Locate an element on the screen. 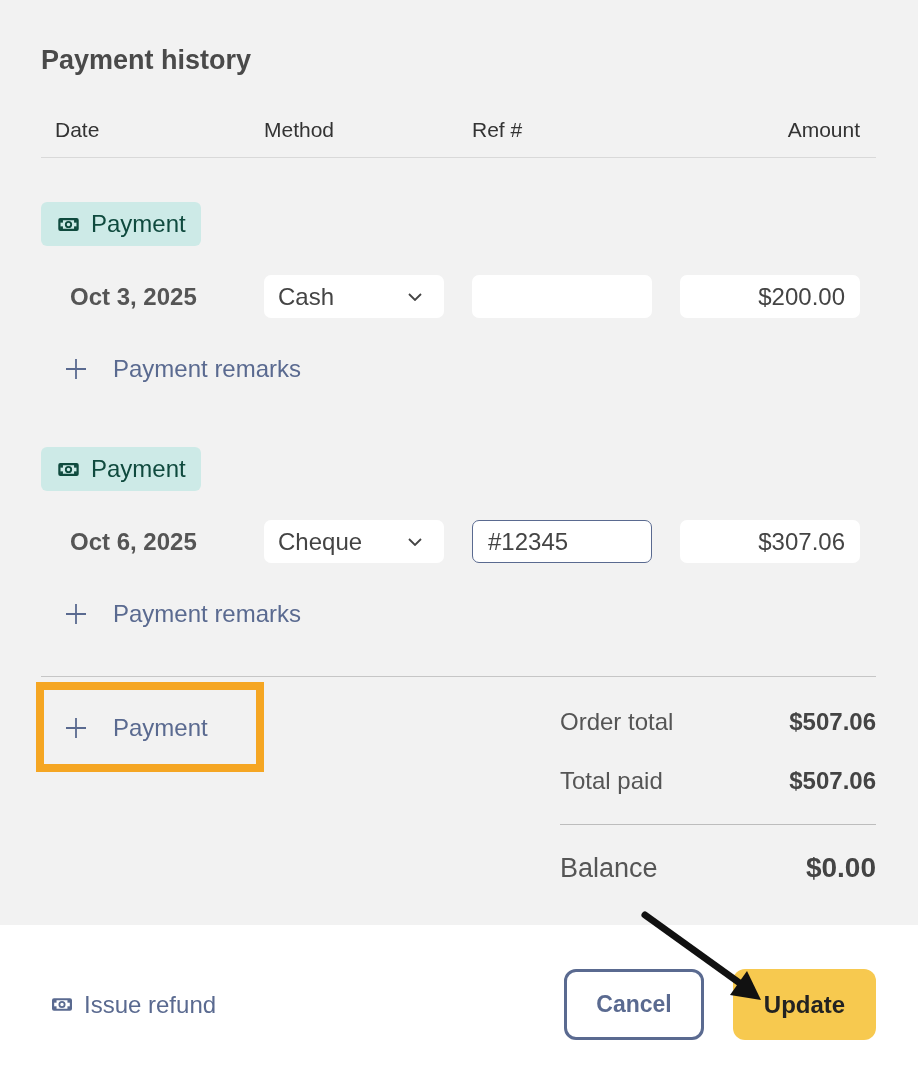  summary-label: Order total is located at coordinates (617, 722).